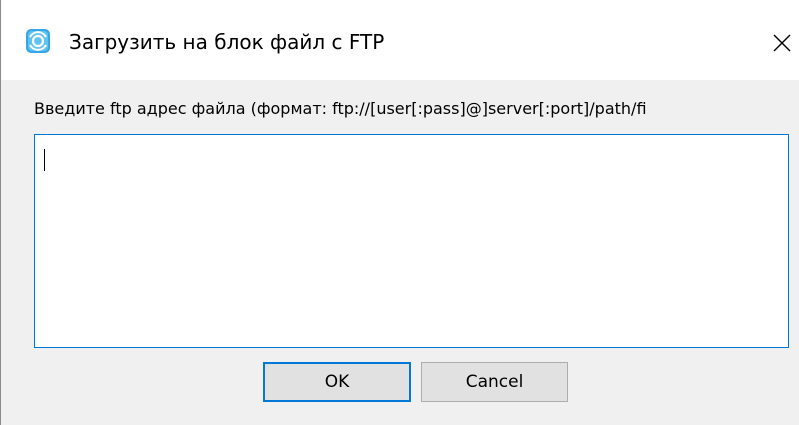 This screenshot has height=425, width=799. I want to click on network-drive-icon, so click(38, 41).